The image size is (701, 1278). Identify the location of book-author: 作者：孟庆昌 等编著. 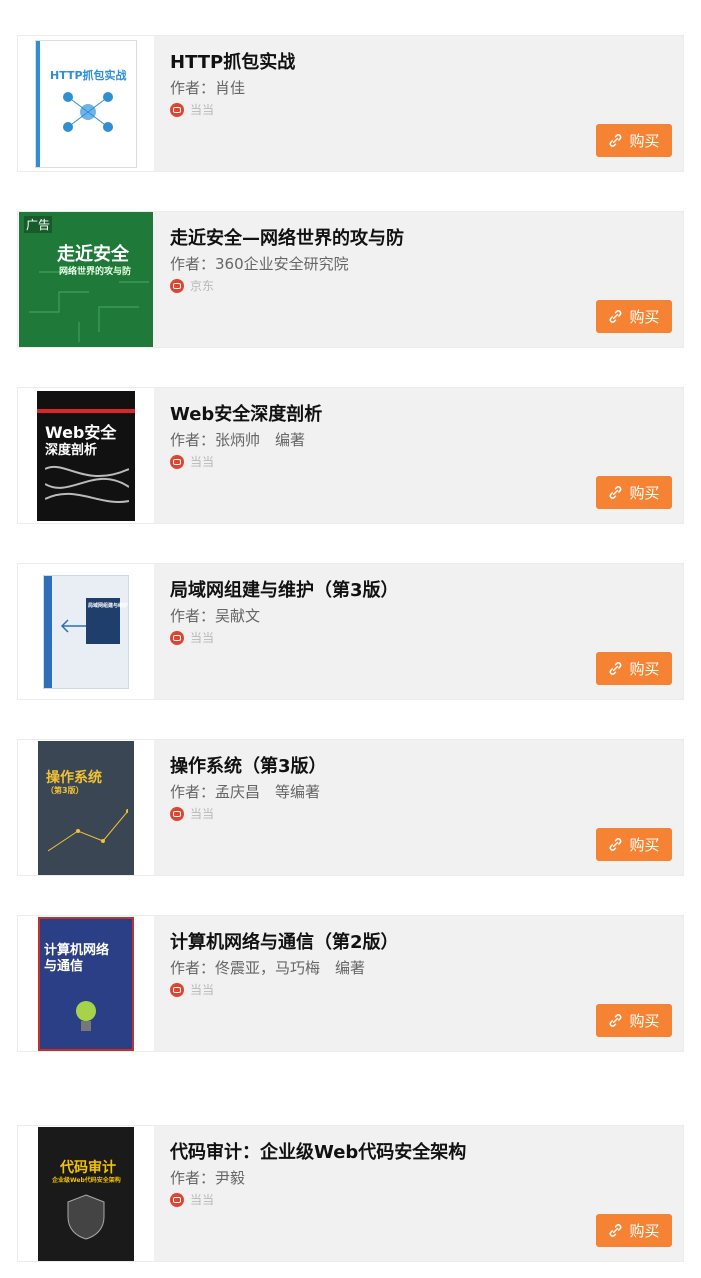
(245, 792).